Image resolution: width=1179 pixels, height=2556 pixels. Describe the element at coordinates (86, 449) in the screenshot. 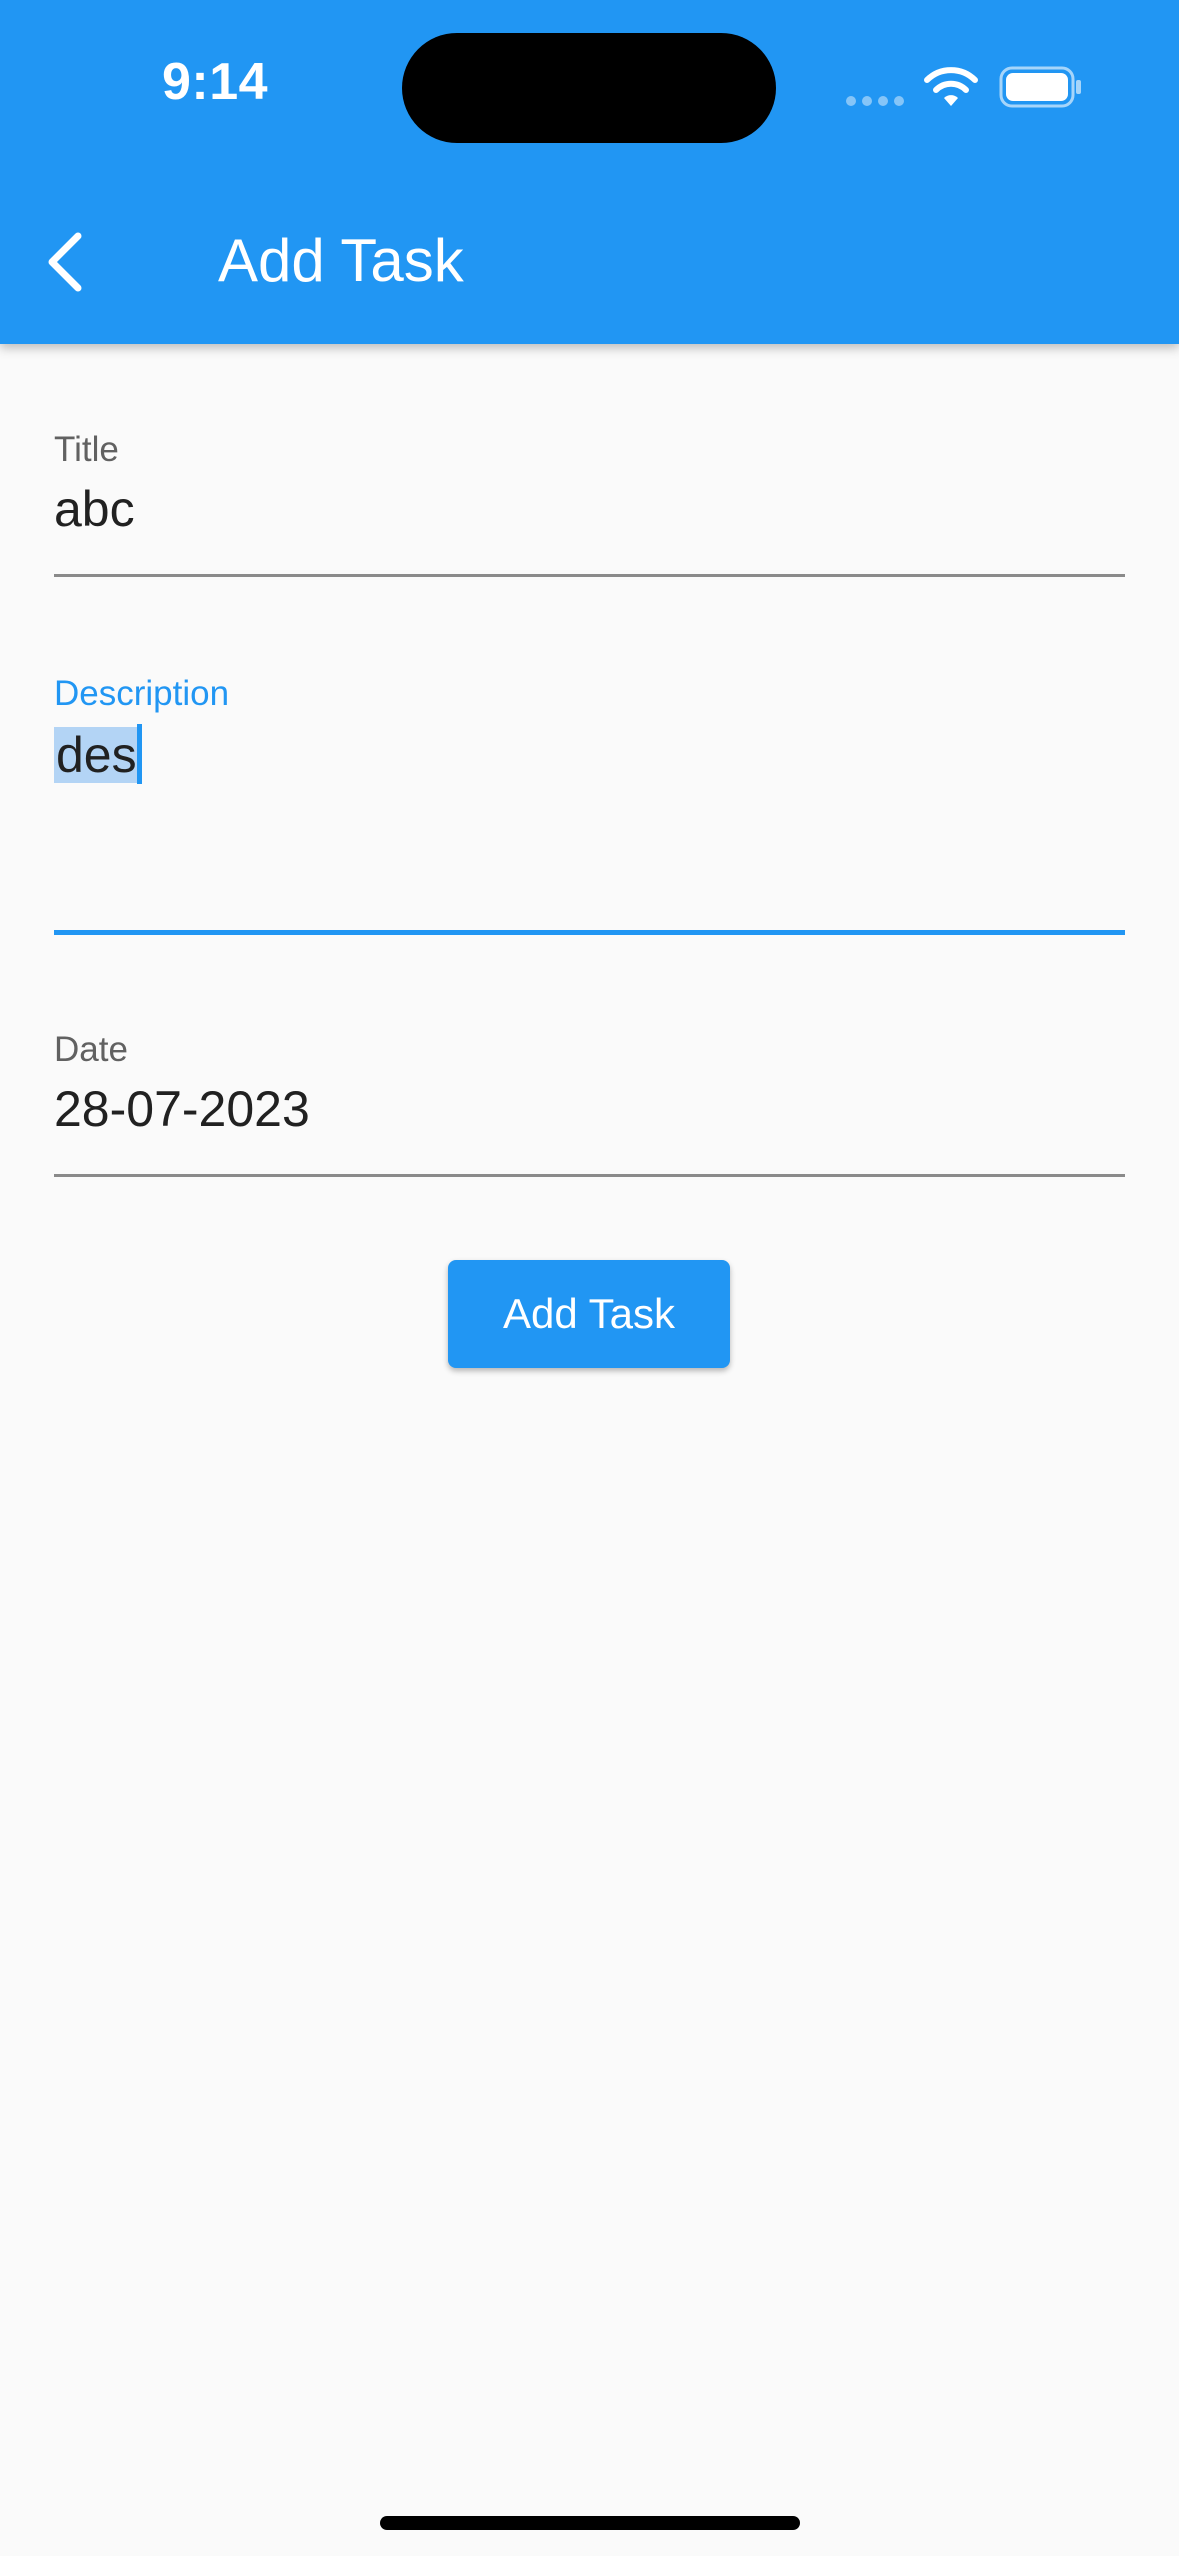

I see `title-field-label: Title` at that location.